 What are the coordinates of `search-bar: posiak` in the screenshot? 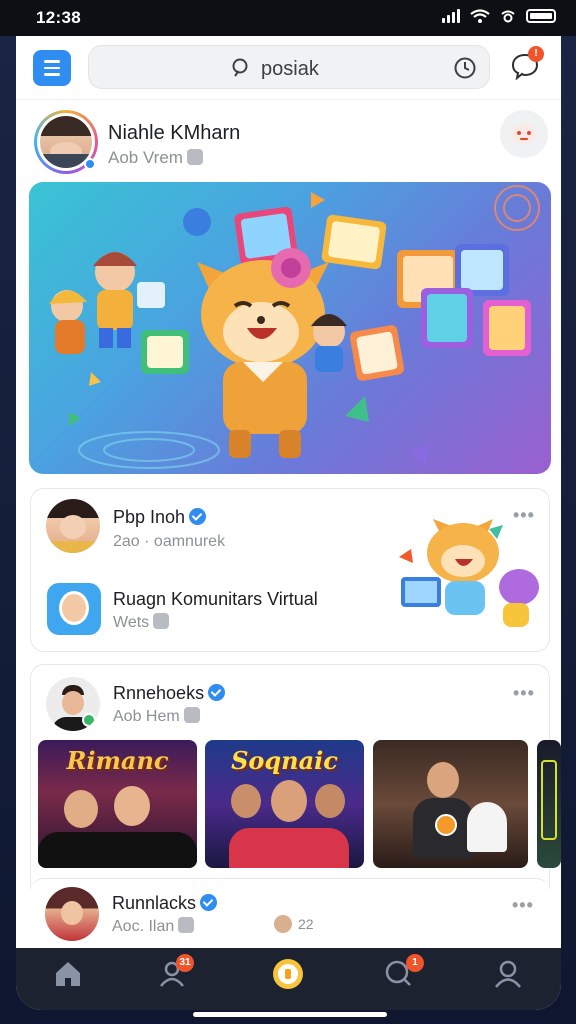 It's located at (289, 67).